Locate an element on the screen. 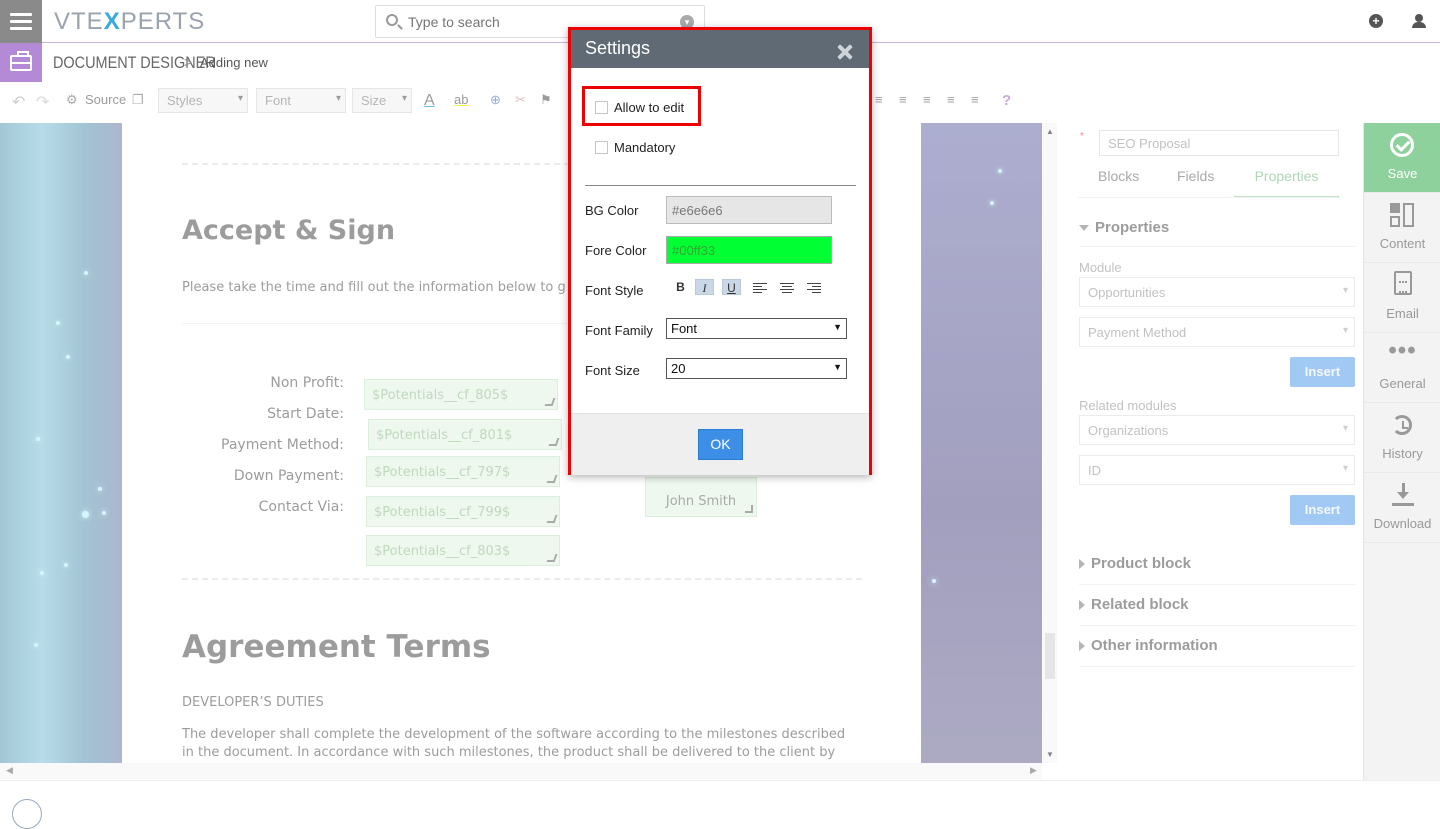 The image size is (1440, 829). fore-color-label: Fore Color is located at coordinates (616, 250).